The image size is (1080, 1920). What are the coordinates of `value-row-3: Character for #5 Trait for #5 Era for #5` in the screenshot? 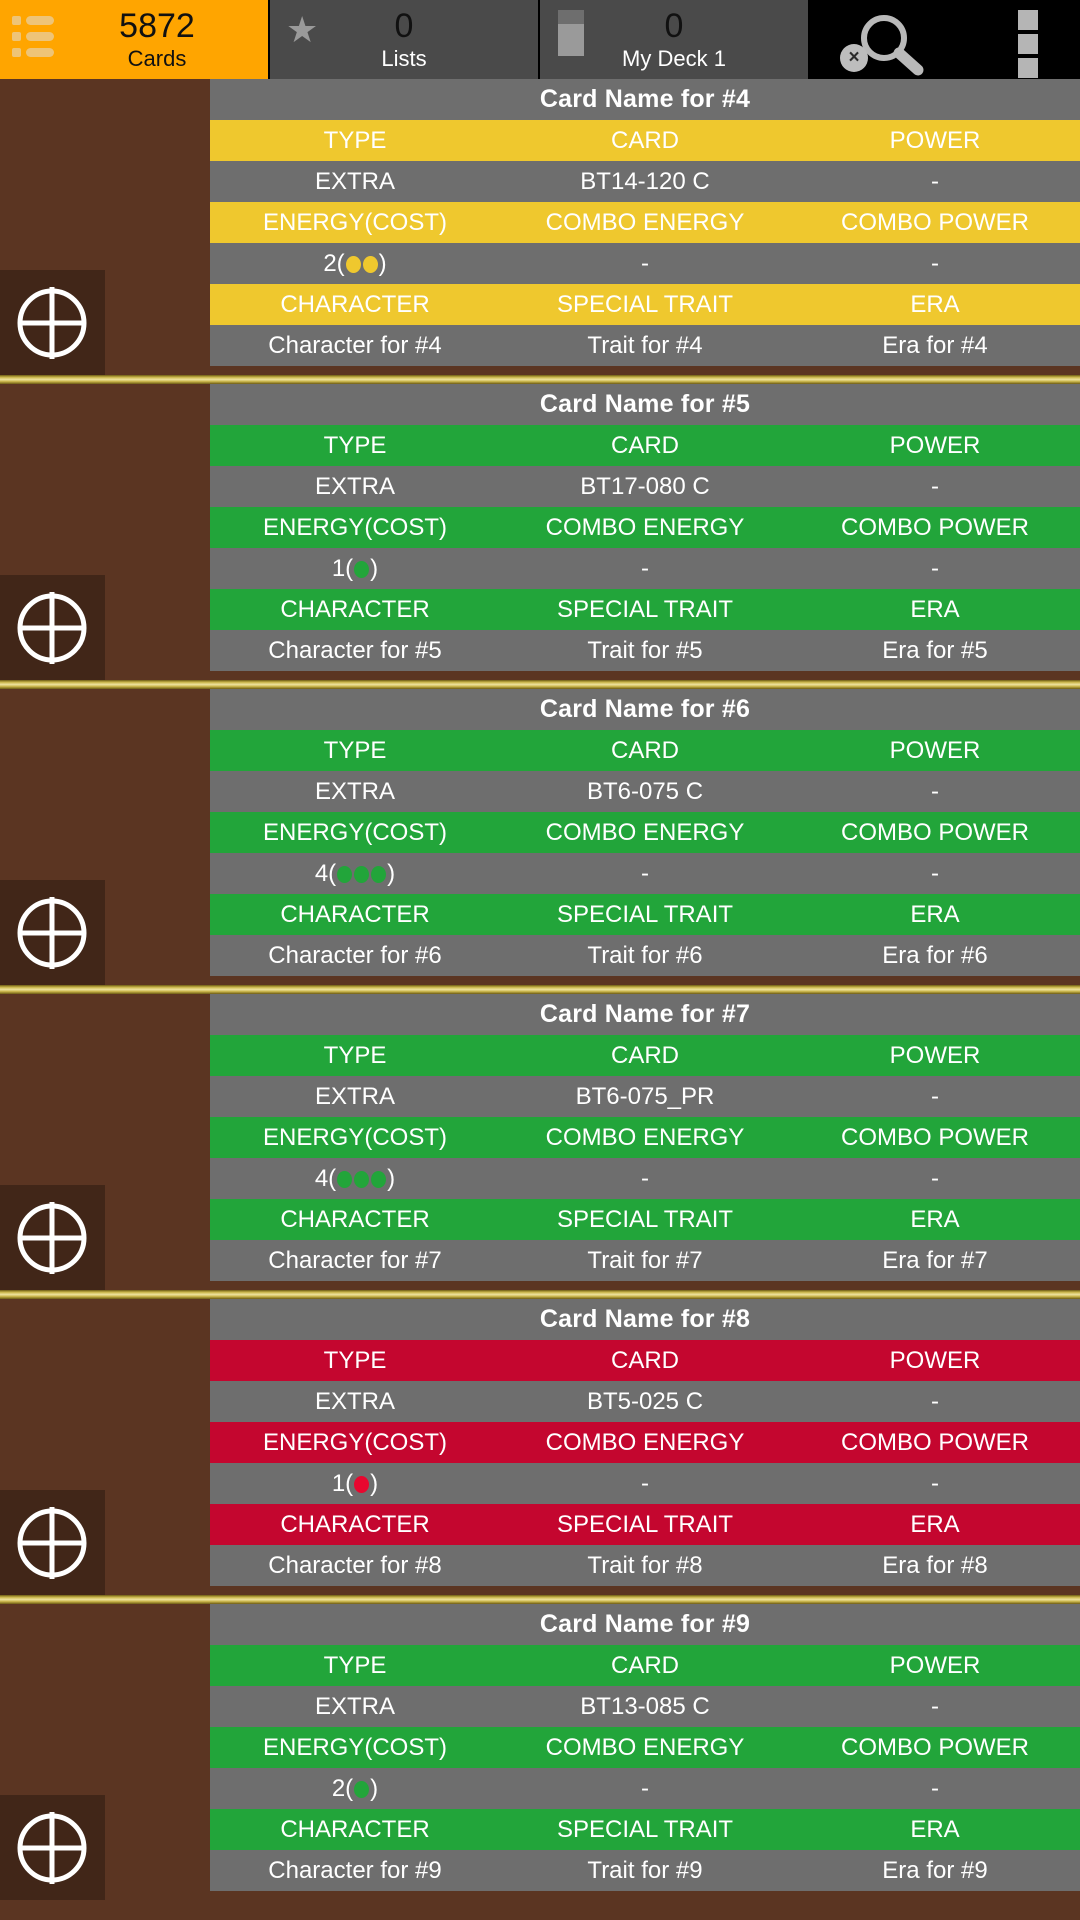 It's located at (645, 650).